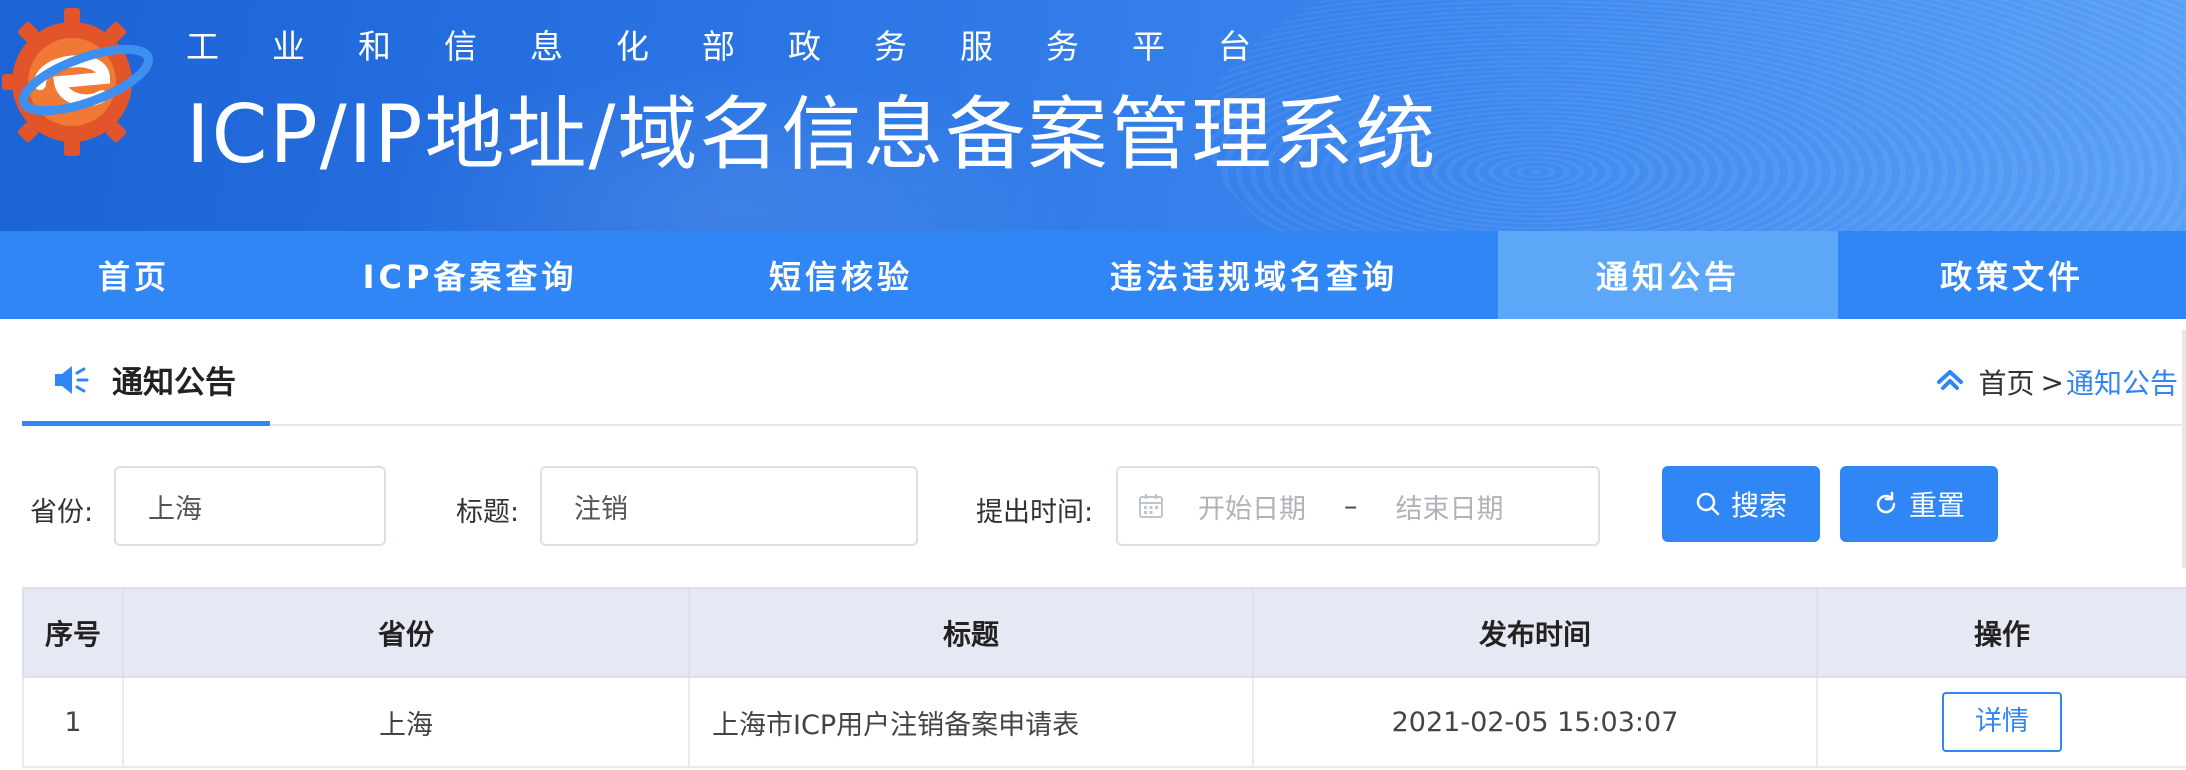 The height and width of the screenshot is (770, 2186). Describe the element at coordinates (174, 383) in the screenshot. I see `section-title: 通知公告` at that location.